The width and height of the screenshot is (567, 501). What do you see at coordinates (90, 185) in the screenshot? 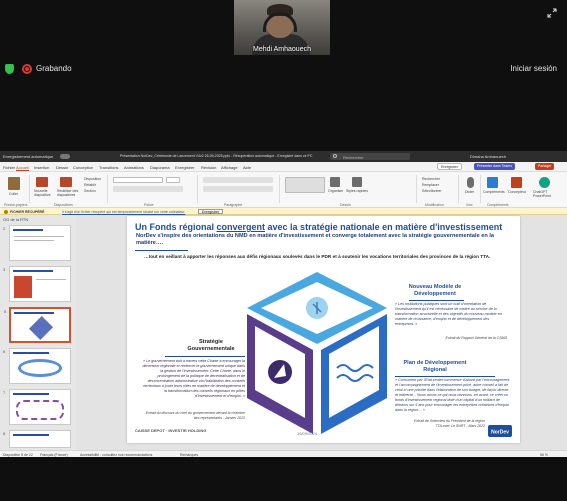
I see `reset-button: Rétablir` at bounding box center [90, 185].